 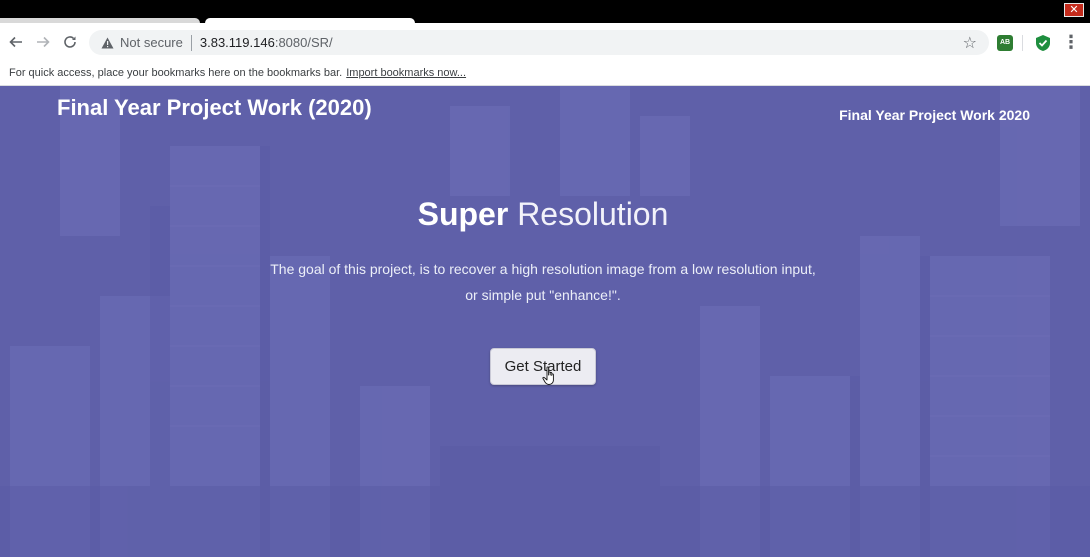 I want to click on hero-title: Super Resolution, so click(x=543, y=214).